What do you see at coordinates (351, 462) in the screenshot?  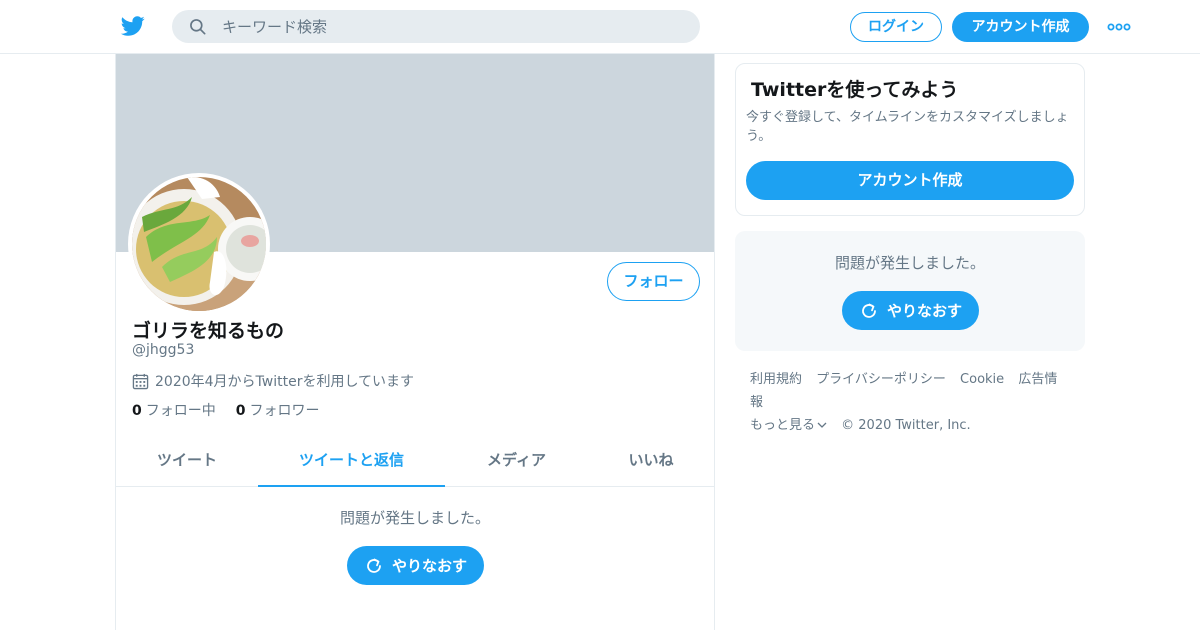 I see `tab-tweets-and-replies: ツイートと返信` at bounding box center [351, 462].